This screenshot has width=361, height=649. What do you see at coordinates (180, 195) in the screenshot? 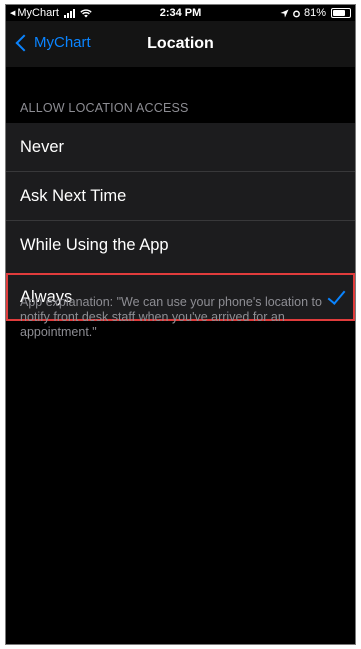
I see `option-ask-next-time: Ask Next Time` at bounding box center [180, 195].